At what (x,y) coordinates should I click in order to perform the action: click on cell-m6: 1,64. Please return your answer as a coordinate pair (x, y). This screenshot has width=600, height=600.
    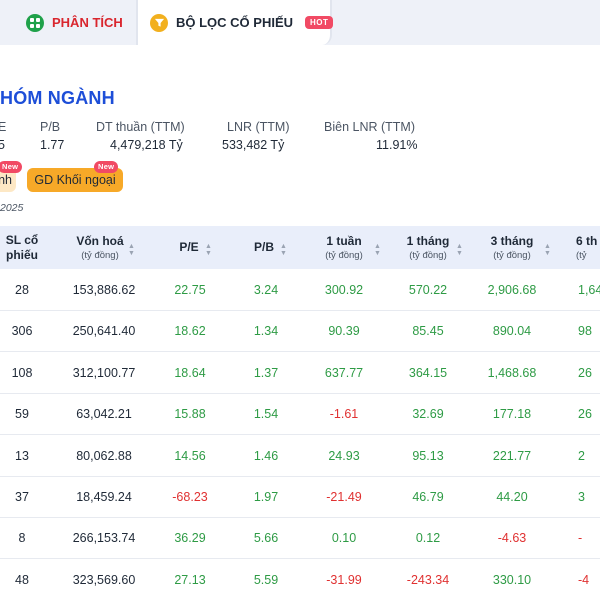
    Looking at the image, I should click on (589, 290).